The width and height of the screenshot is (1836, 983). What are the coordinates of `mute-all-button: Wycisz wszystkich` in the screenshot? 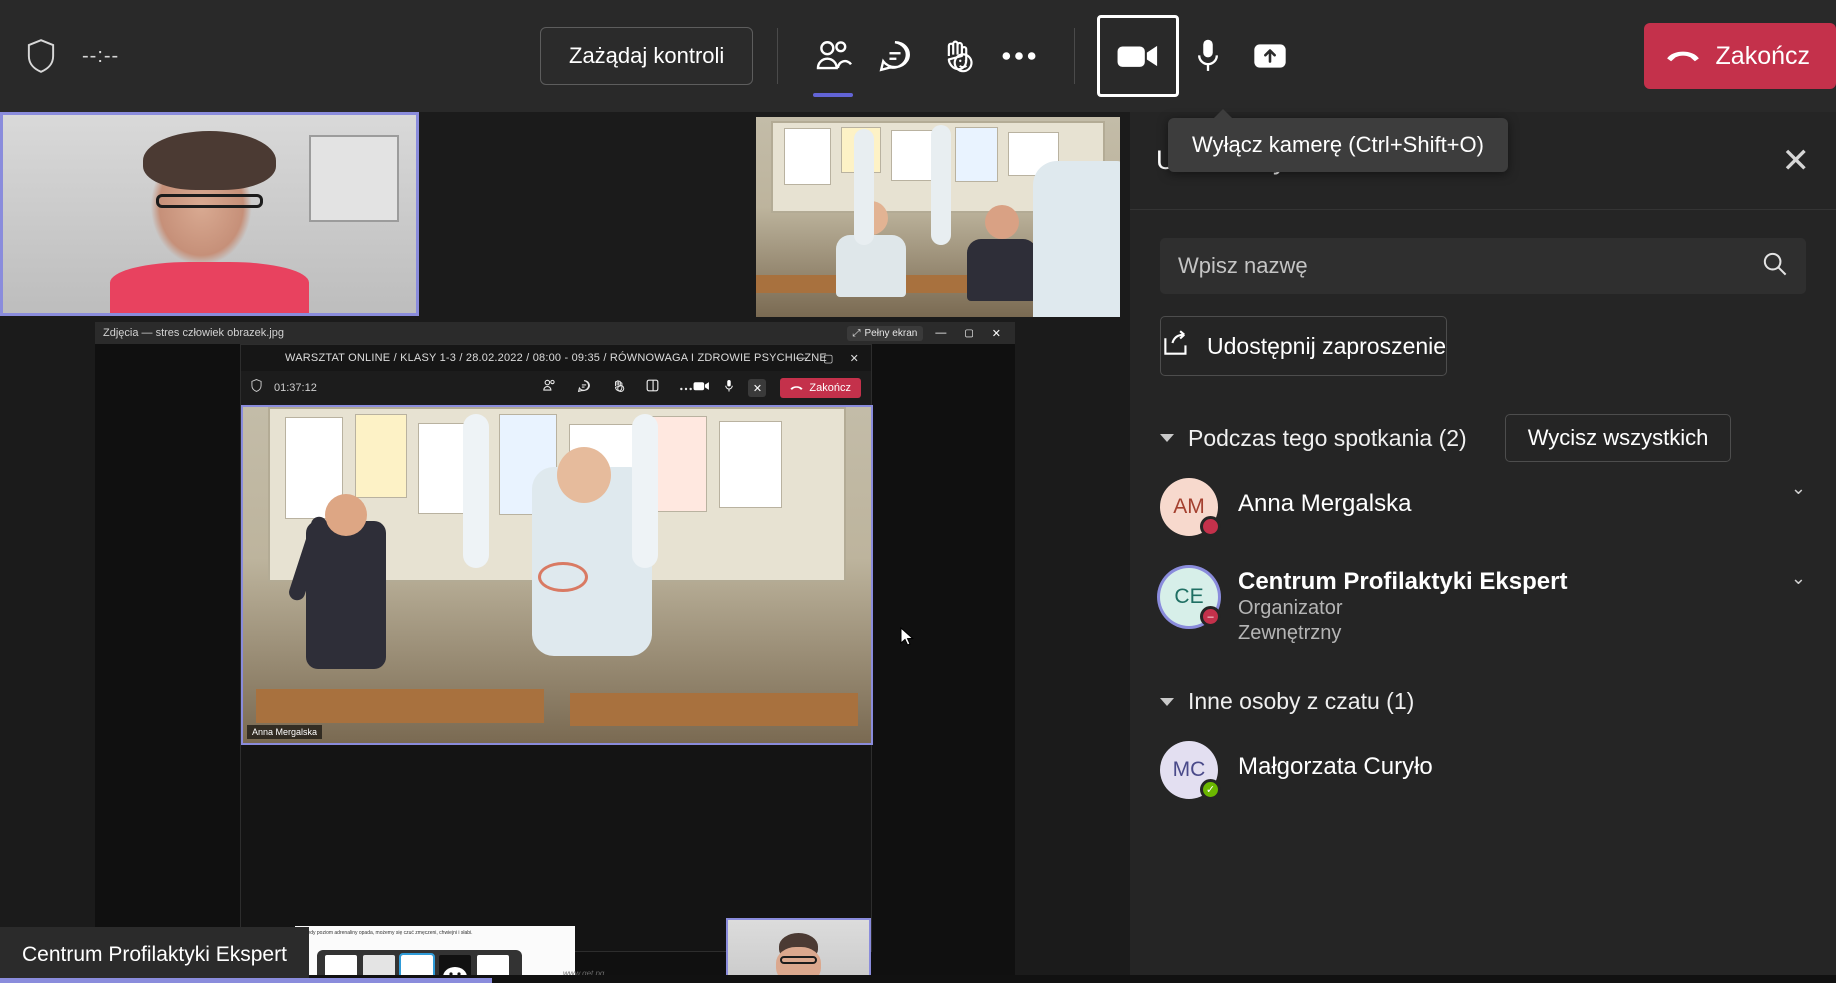 It's located at (1618, 438).